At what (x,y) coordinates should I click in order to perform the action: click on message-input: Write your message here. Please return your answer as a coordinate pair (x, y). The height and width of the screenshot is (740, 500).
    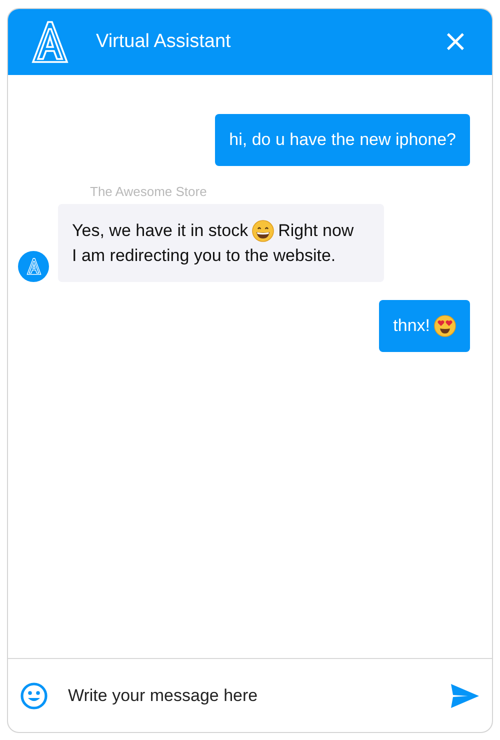
    Looking at the image, I should click on (249, 696).